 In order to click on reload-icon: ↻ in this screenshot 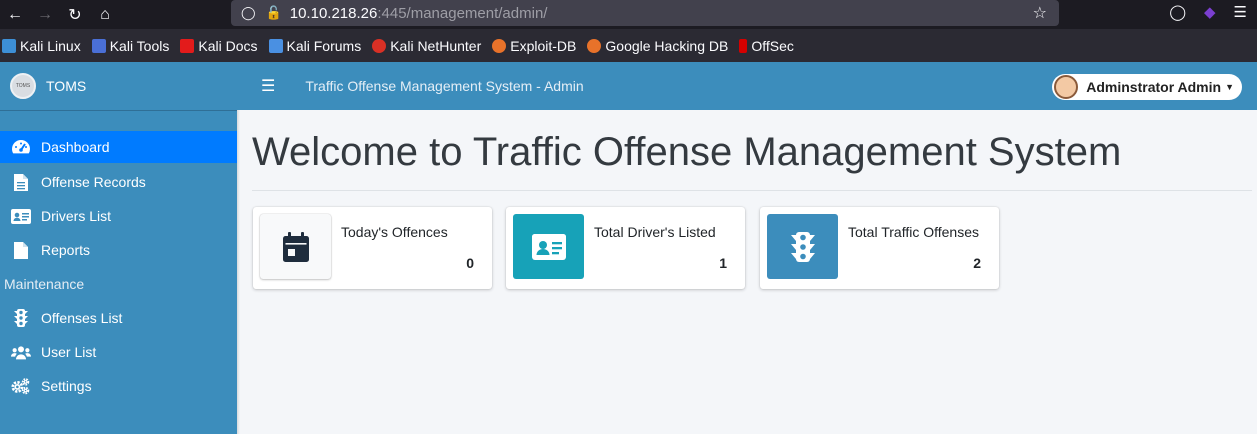, I will do `click(75, 15)`.